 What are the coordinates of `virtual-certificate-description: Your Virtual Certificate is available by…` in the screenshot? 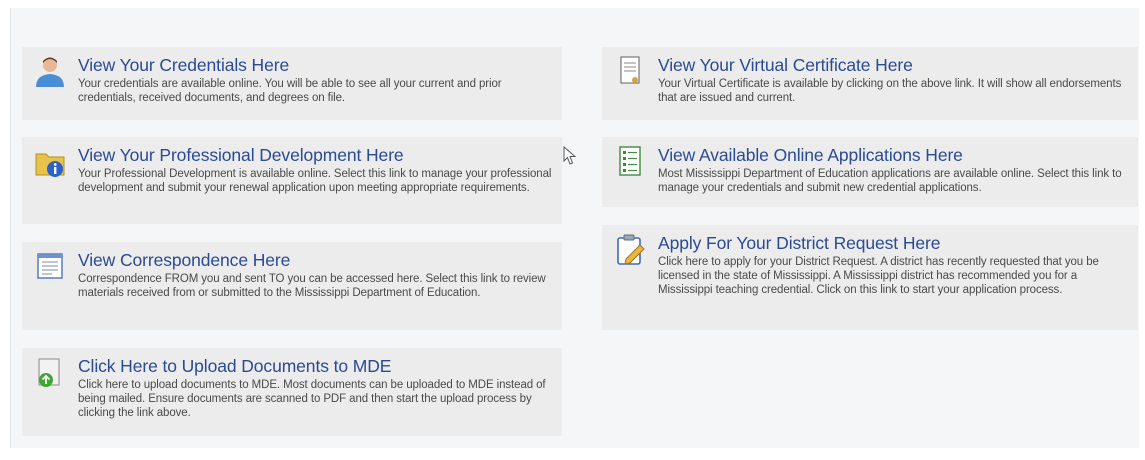 It's located at (890, 91).